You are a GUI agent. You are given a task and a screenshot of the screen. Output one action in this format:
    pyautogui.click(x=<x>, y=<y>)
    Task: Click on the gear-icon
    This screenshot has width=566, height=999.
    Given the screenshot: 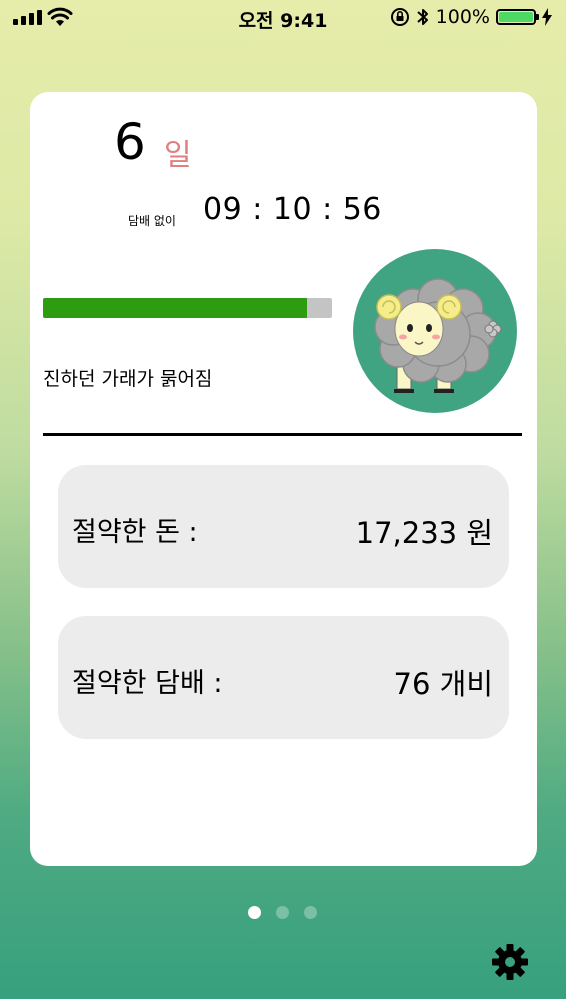 What is the action you would take?
    pyautogui.click(x=510, y=962)
    